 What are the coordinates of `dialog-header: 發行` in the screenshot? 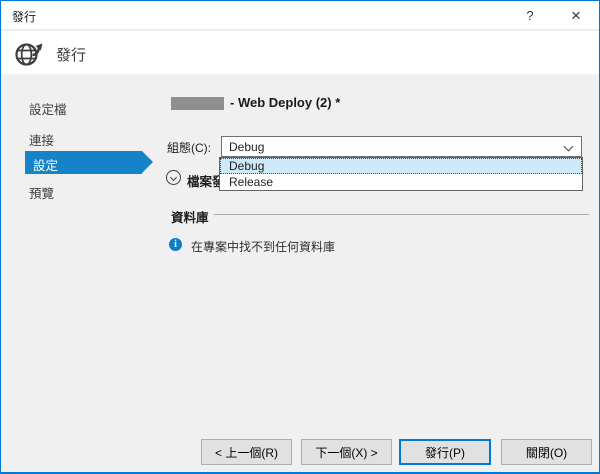 It's located at (300, 52).